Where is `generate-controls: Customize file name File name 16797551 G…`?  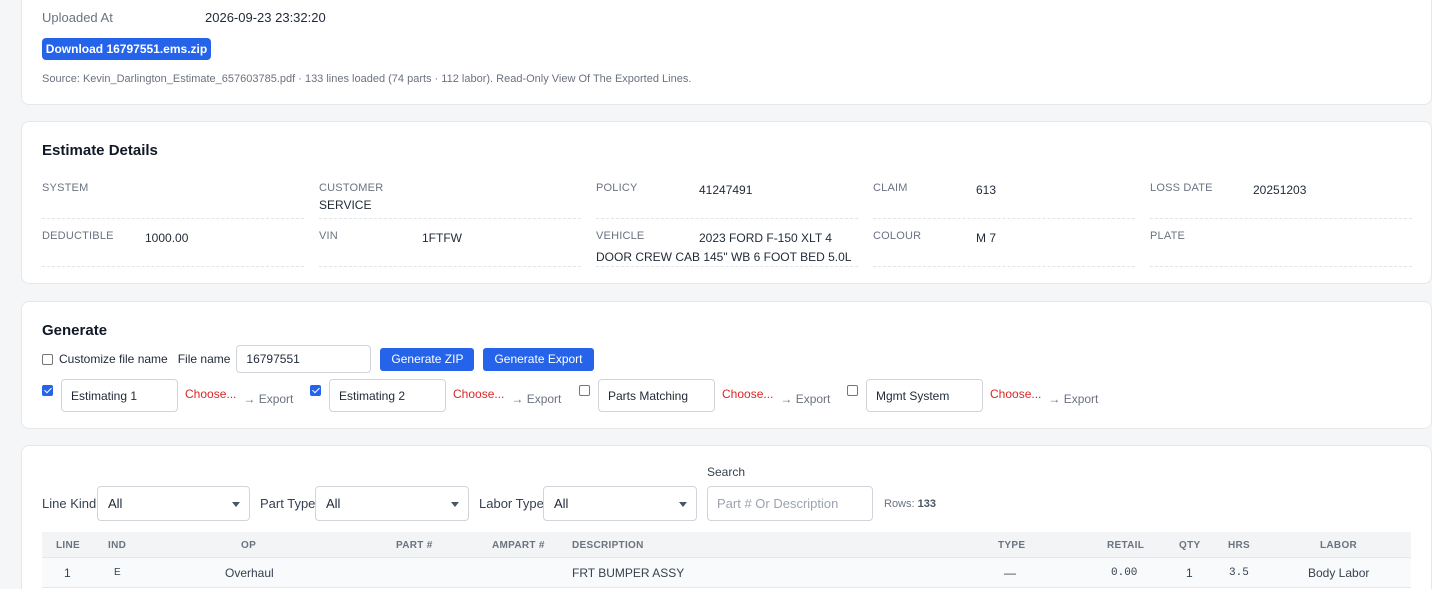
generate-controls: Customize file name File name 16797551 G… is located at coordinates (318, 359).